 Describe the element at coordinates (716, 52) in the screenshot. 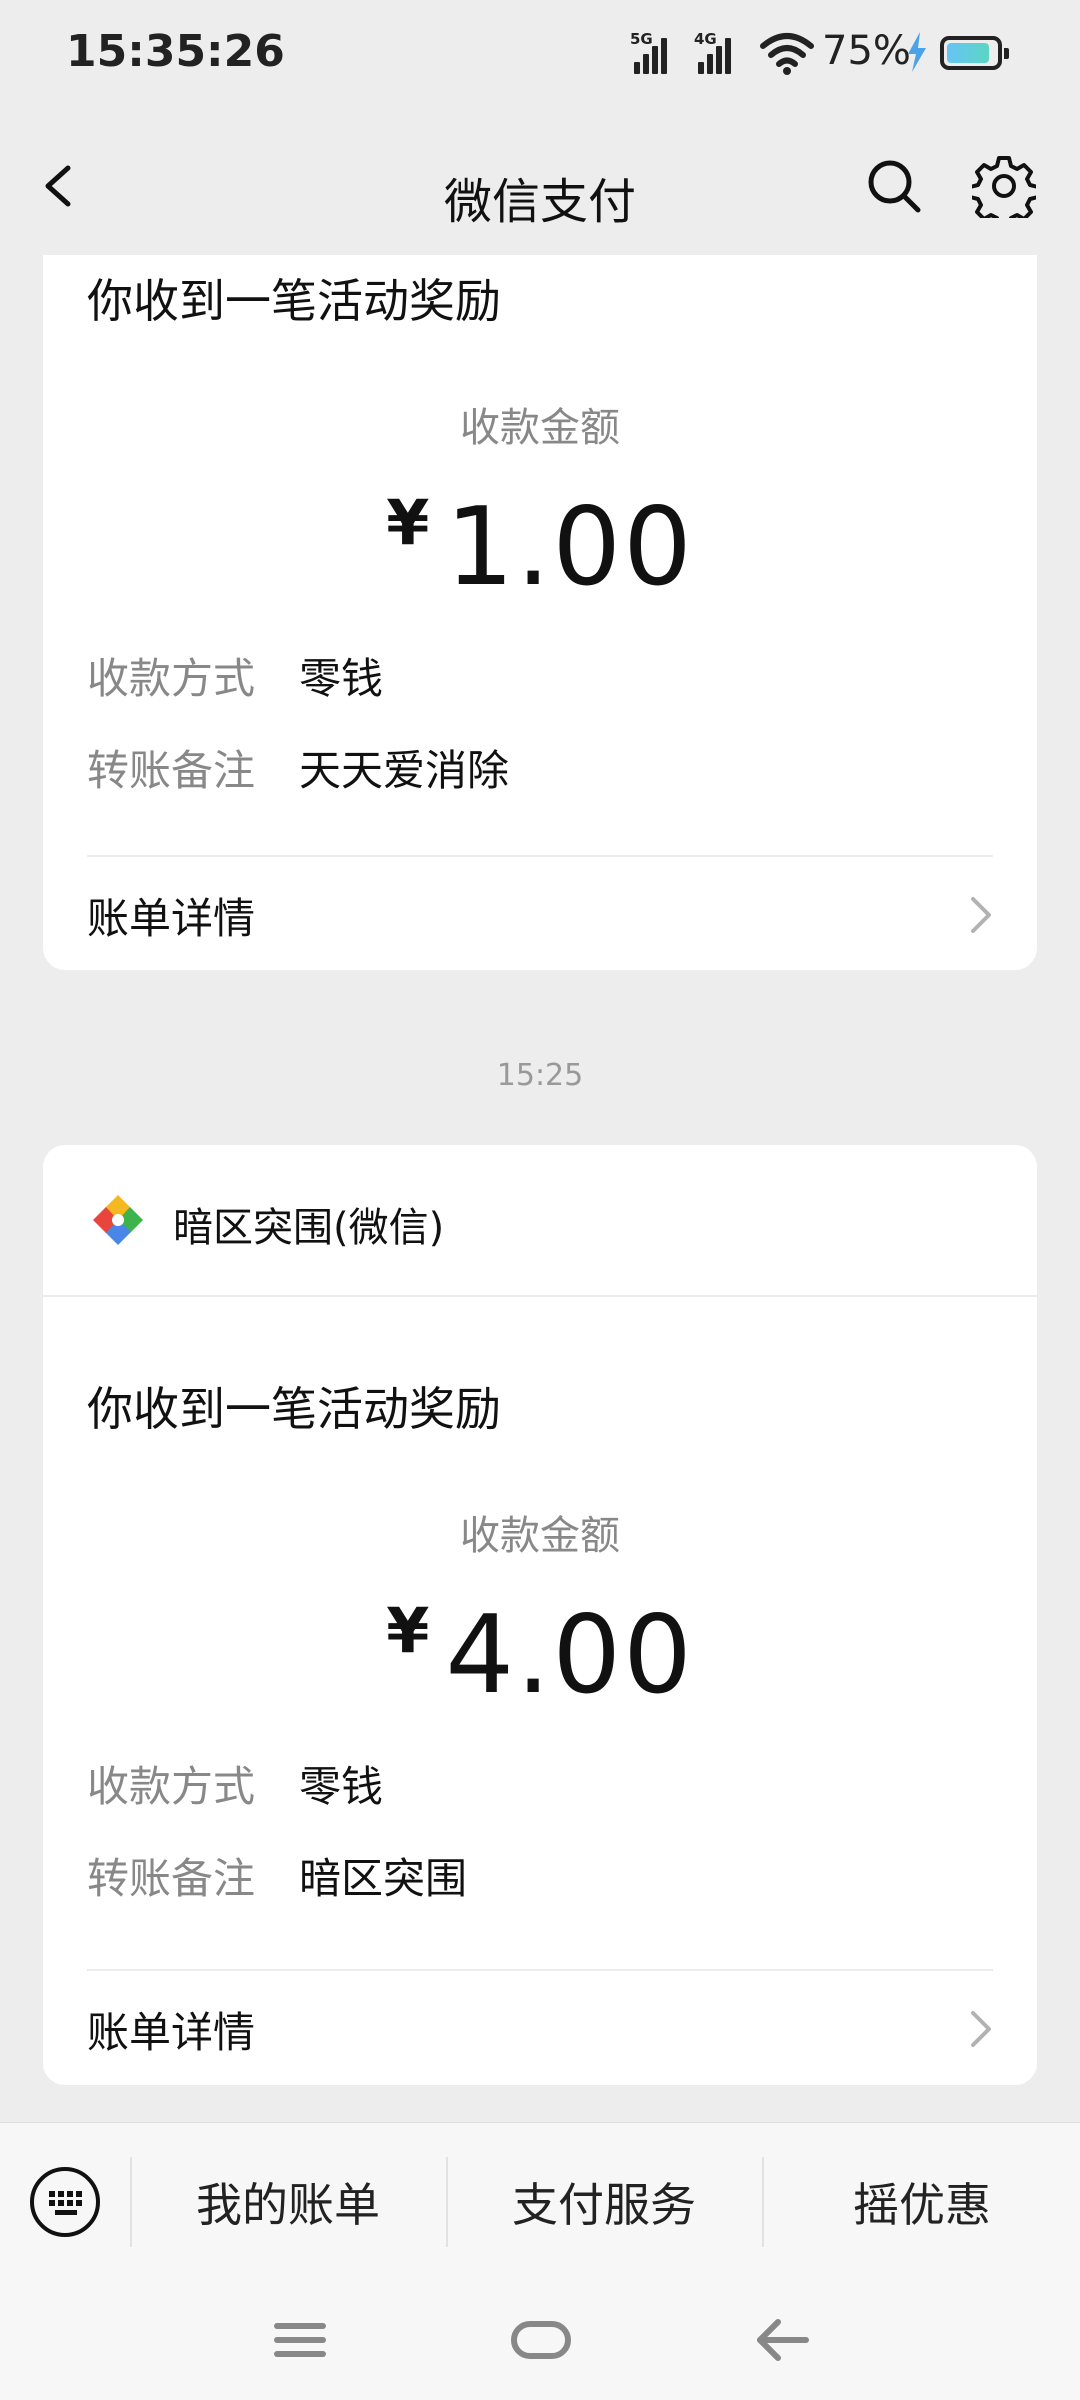

I see `cellular-signal-icon: 4G` at that location.